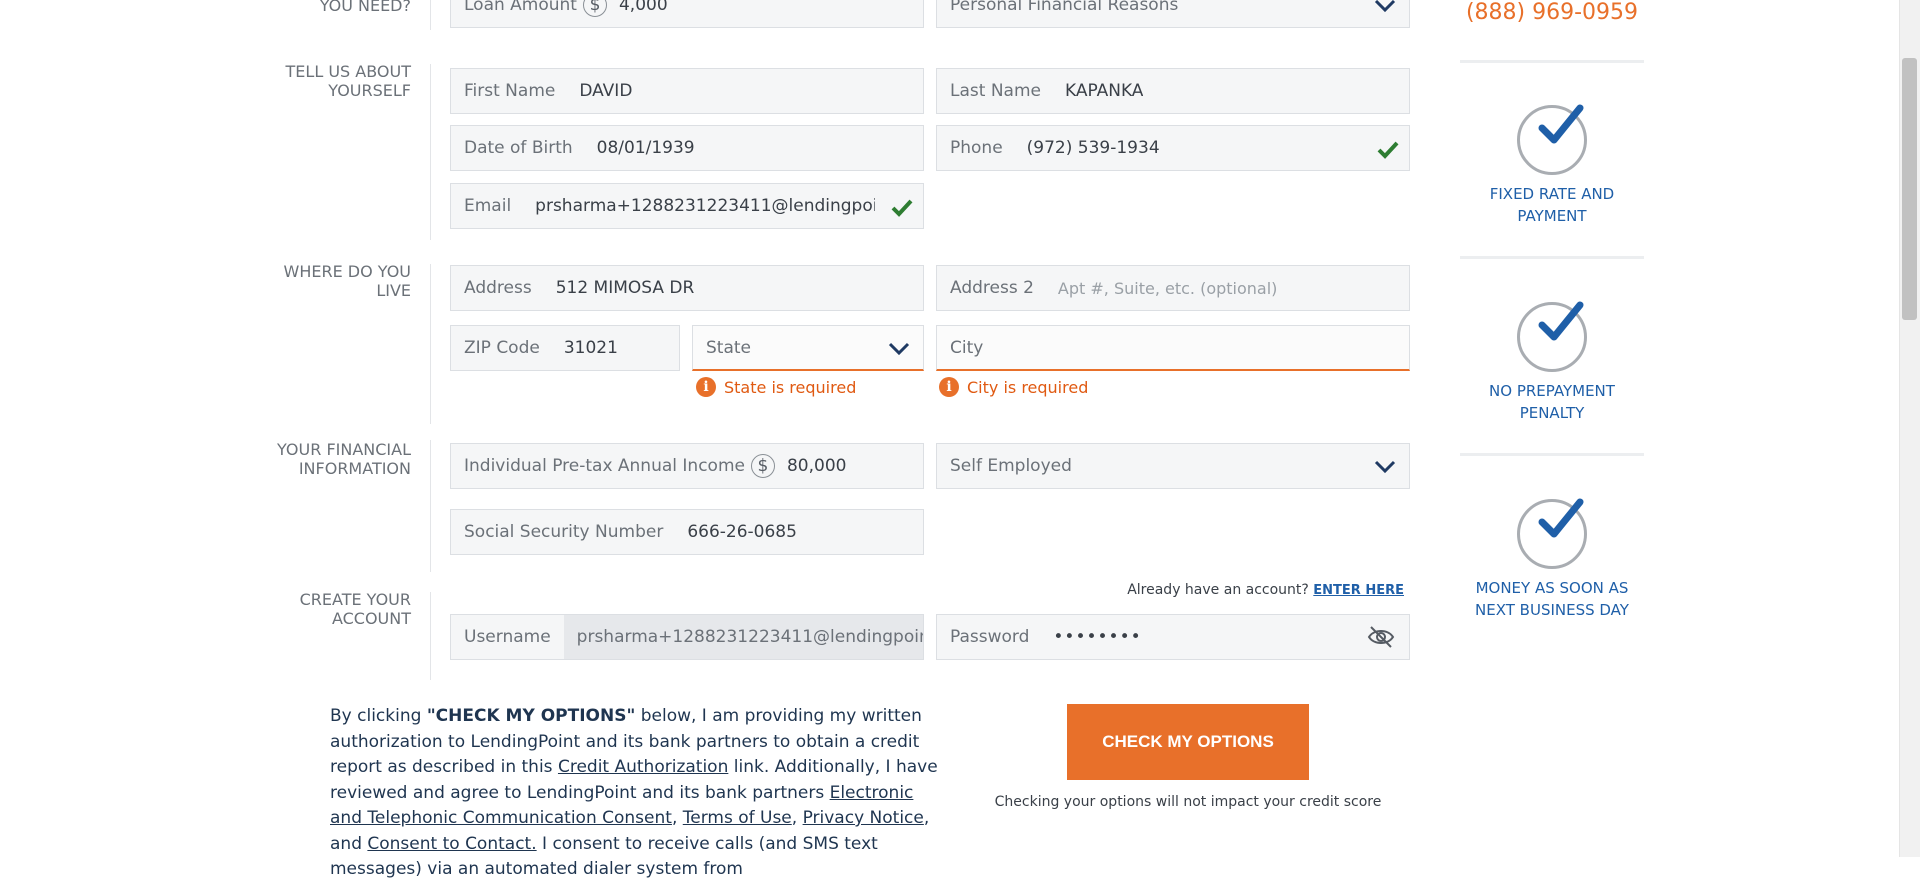  I want to click on address-field: Address 512 MIMOSA DR, so click(687, 288).